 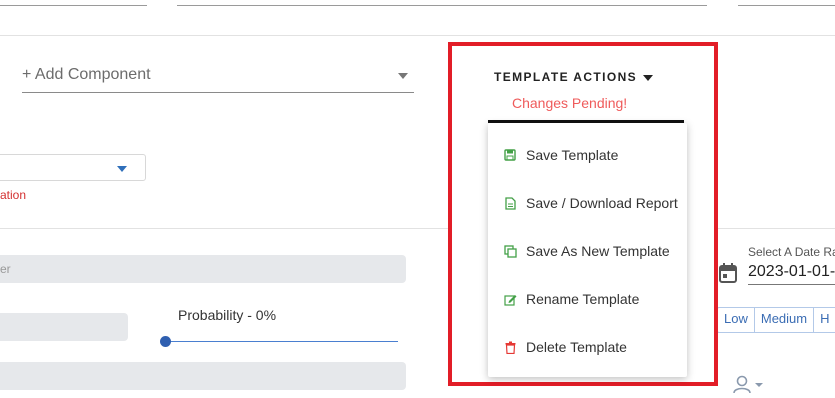 I want to click on menu-item-rename-template: Rename Template, so click(x=593, y=299).